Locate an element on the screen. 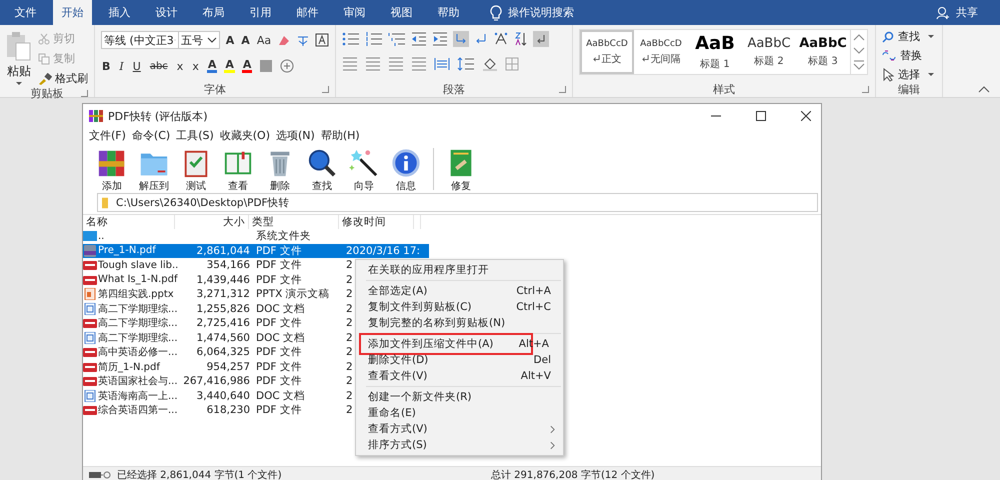 Image resolution: width=1000 pixels, height=480 pixels. font-name-dropdown: 等线 (中文正3 is located at coordinates (140, 40).